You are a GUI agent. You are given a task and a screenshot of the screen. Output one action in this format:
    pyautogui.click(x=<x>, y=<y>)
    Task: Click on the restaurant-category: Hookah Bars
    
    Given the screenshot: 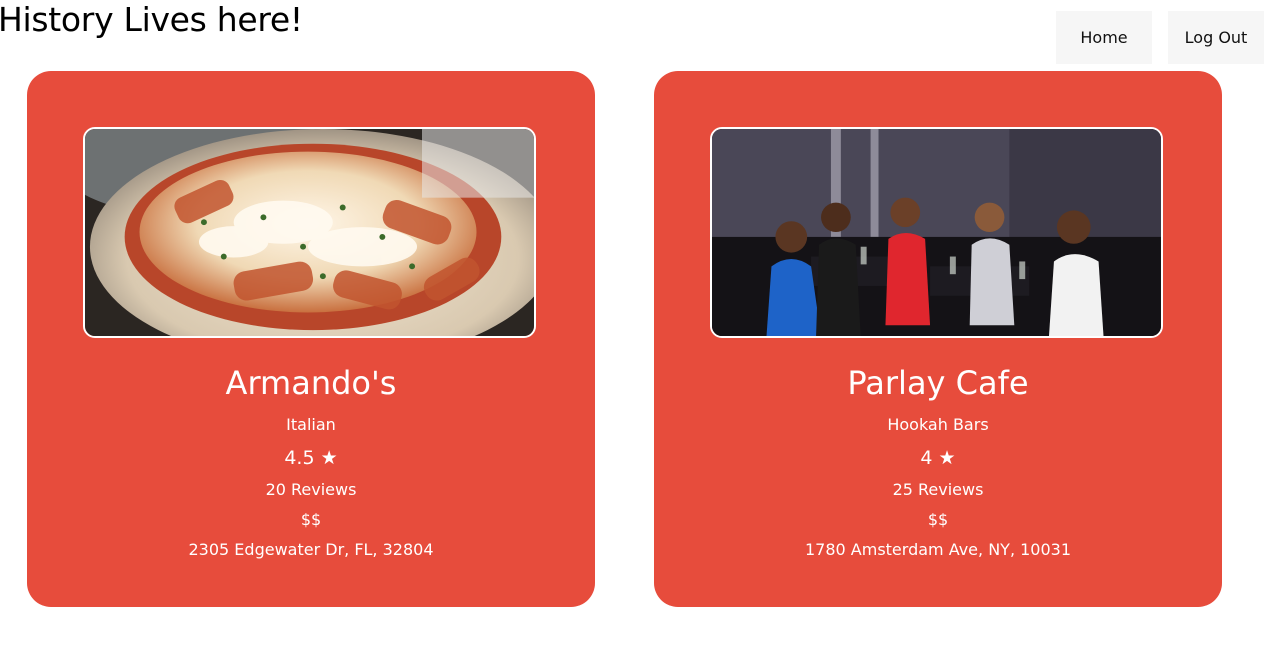 What is the action you would take?
    pyautogui.click(x=938, y=424)
    